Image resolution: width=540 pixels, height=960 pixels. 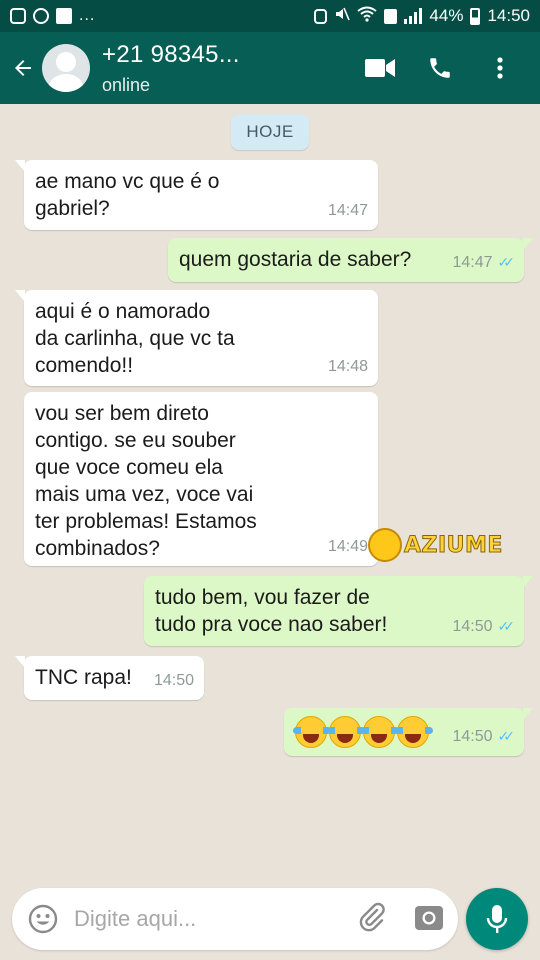 What do you see at coordinates (413, 16) in the screenshot?
I see `signal-icon` at bounding box center [413, 16].